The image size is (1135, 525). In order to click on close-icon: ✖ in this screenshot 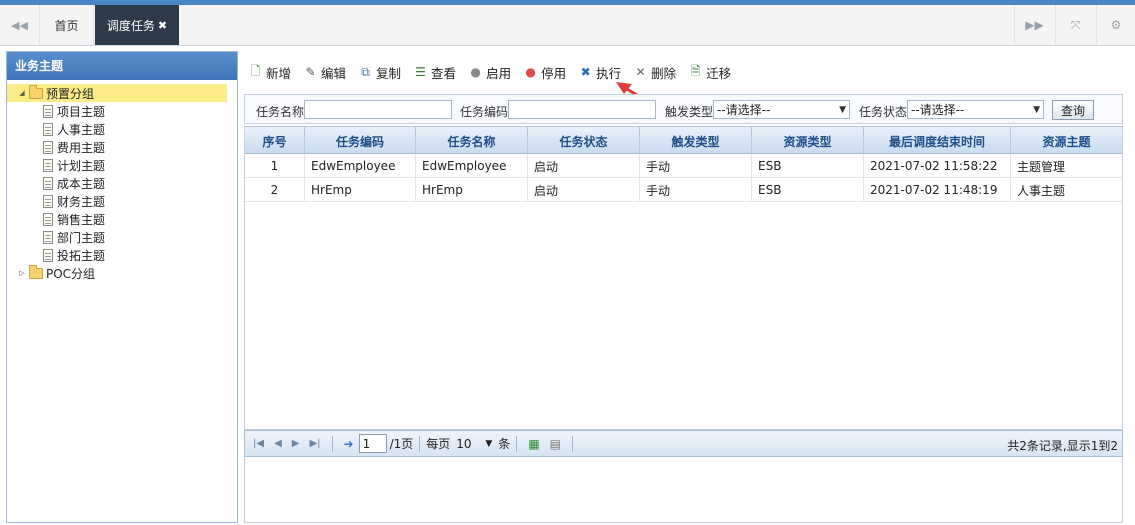, I will do `click(162, 25)`.